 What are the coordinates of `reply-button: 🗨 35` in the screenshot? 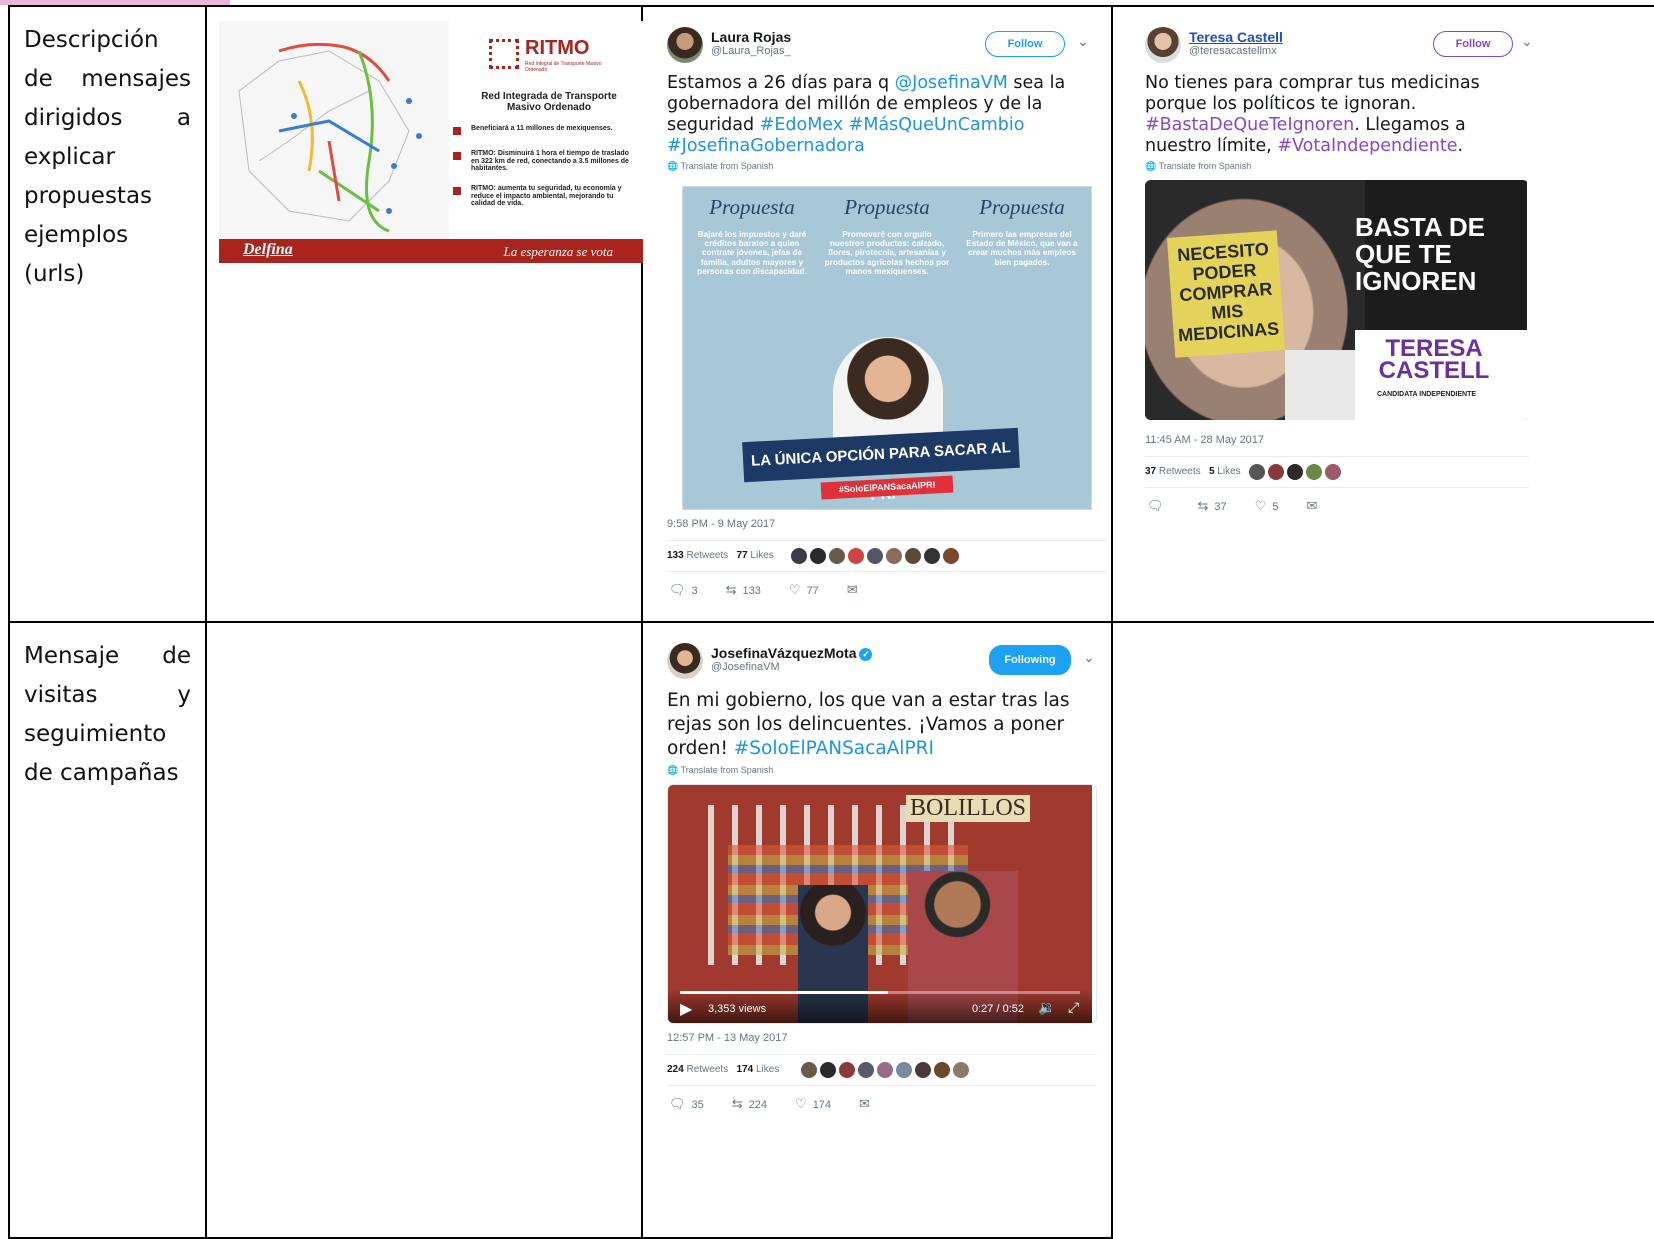 It's located at (686, 1104).